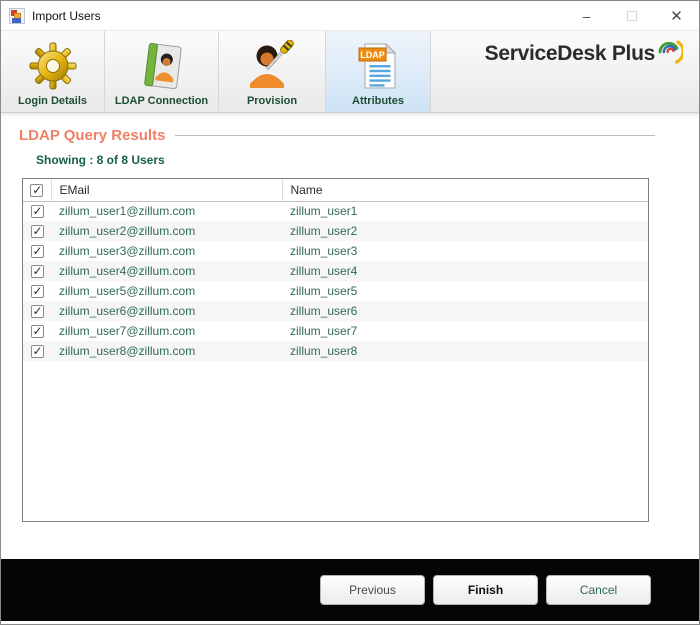 Image resolution: width=700 pixels, height=625 pixels. I want to click on maximize-button, so click(631, 15).